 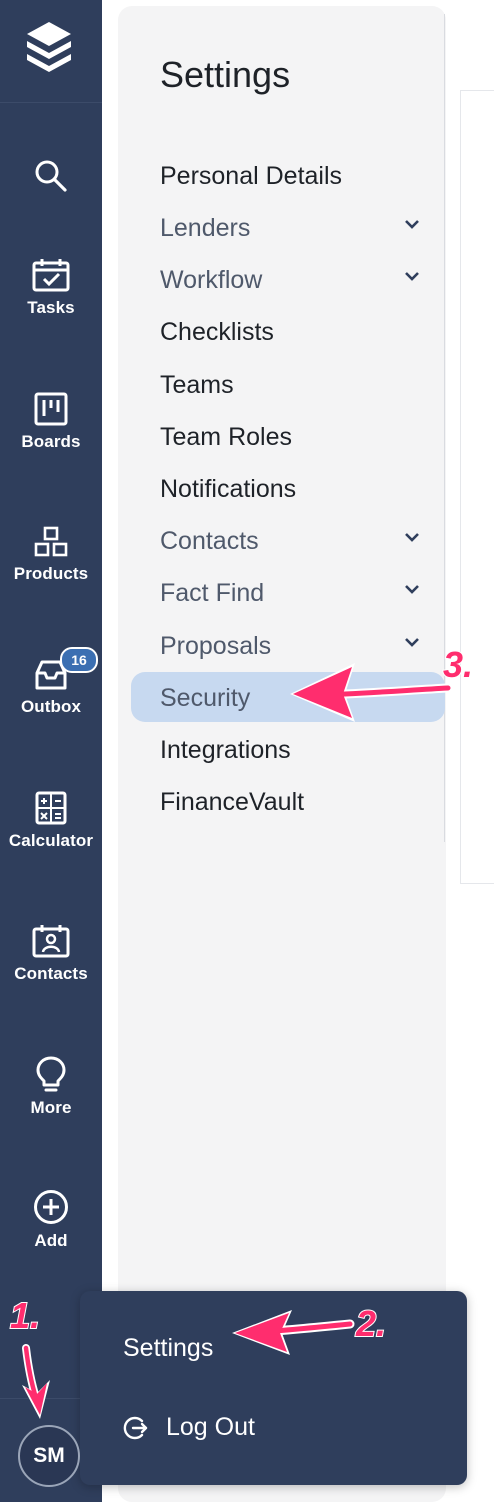 What do you see at coordinates (205, 698) in the screenshot?
I see `settings-item-label: Security` at bounding box center [205, 698].